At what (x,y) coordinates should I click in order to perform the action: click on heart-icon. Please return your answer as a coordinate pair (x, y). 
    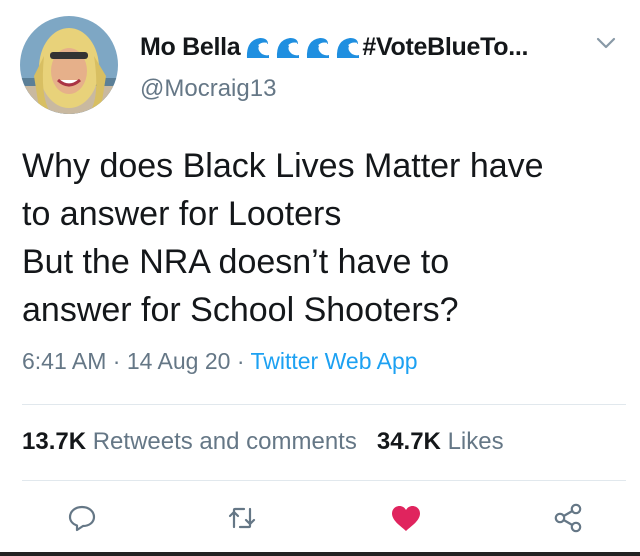
    Looking at the image, I should click on (406, 518).